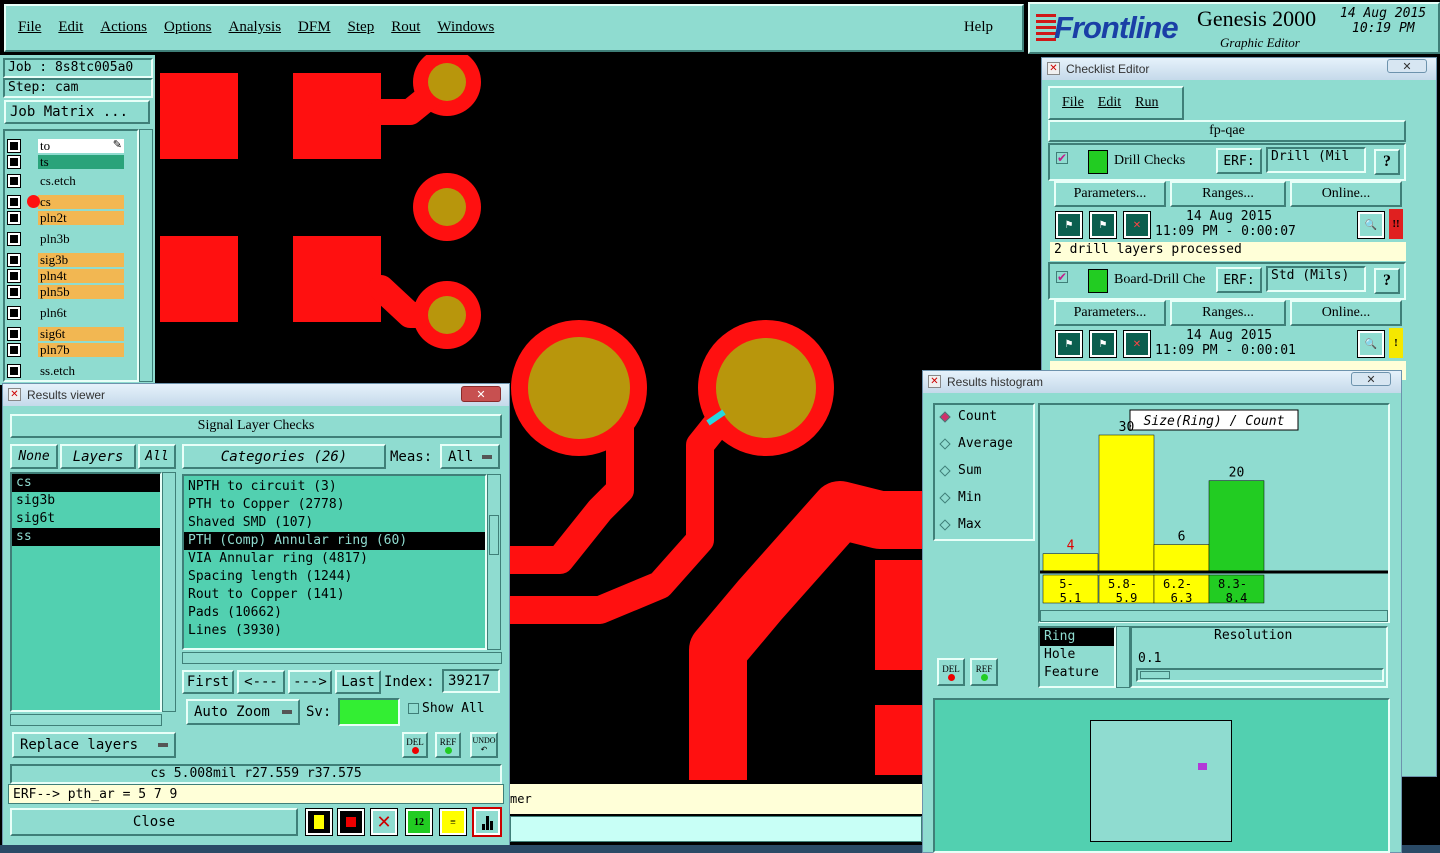 Image resolution: width=1440 pixels, height=853 pixels. What do you see at coordinates (334, 541) in the screenshot?
I see `category-item: PTH (Comp) Annular ring (60)` at bounding box center [334, 541].